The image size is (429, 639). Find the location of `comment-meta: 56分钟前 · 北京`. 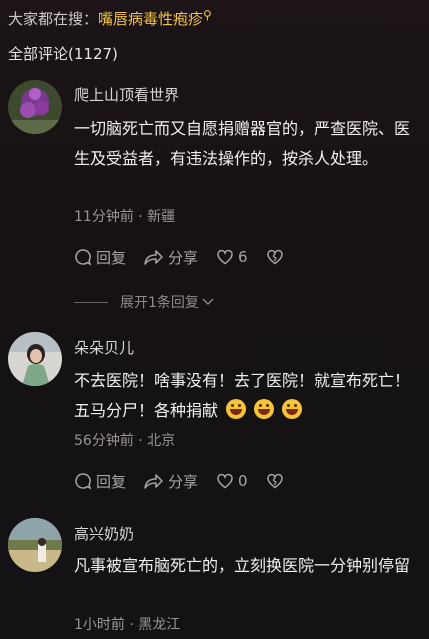

comment-meta: 56分钟前 · 北京 is located at coordinates (125, 441).